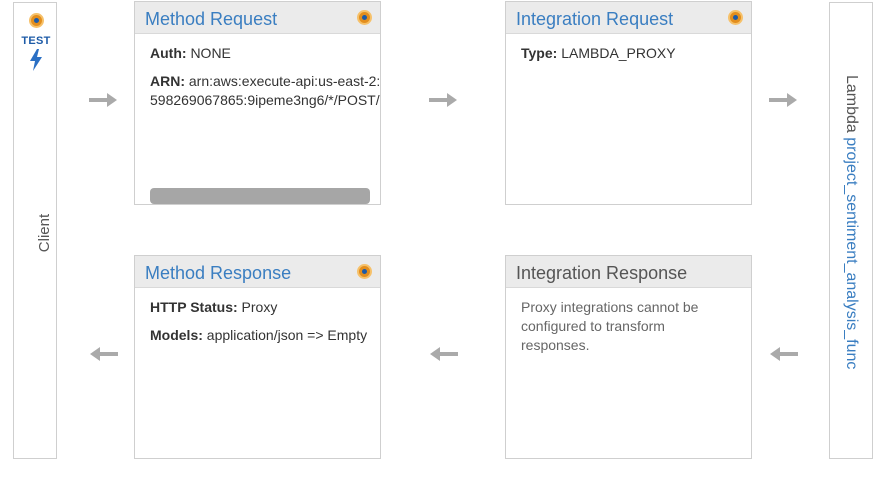 This screenshot has width=881, height=481. I want to click on integration-request-title: Integration Request, so click(594, 19).